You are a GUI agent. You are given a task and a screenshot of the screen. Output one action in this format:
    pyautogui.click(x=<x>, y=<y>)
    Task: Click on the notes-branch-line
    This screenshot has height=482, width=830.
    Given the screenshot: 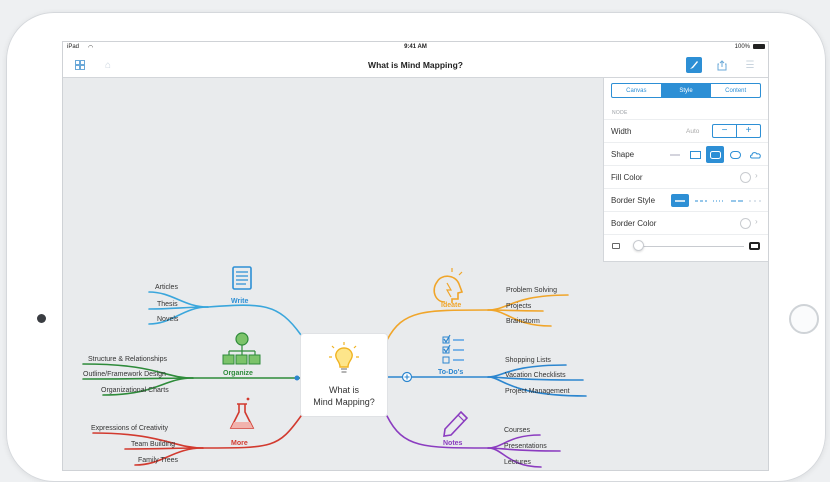 What is the action you would take?
    pyautogui.click(x=437, y=432)
    